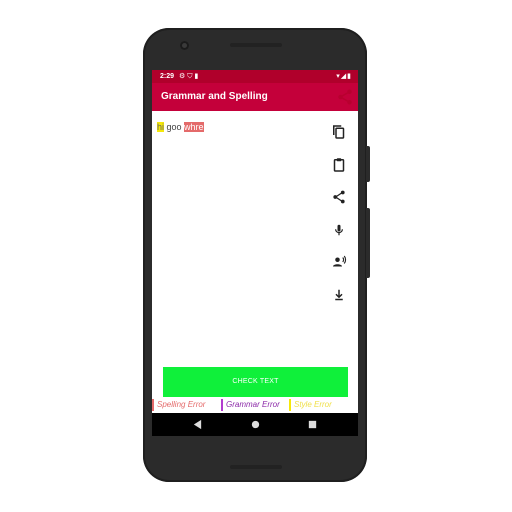  Describe the element at coordinates (339, 132) in the screenshot. I see `copy-icon` at that location.